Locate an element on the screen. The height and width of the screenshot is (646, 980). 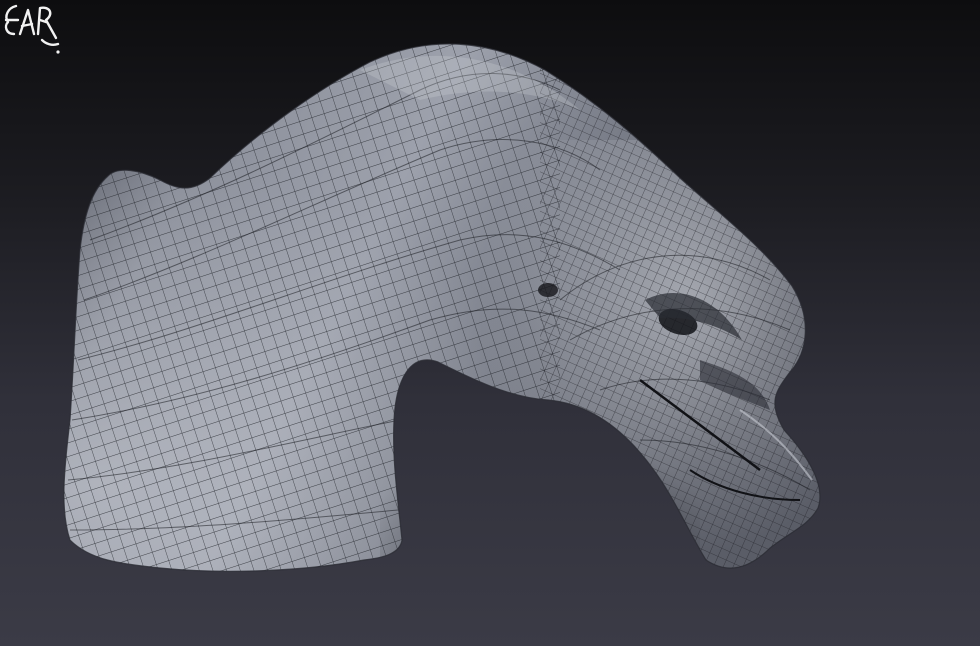
artist-signature-icon is located at coordinates (32, 29).